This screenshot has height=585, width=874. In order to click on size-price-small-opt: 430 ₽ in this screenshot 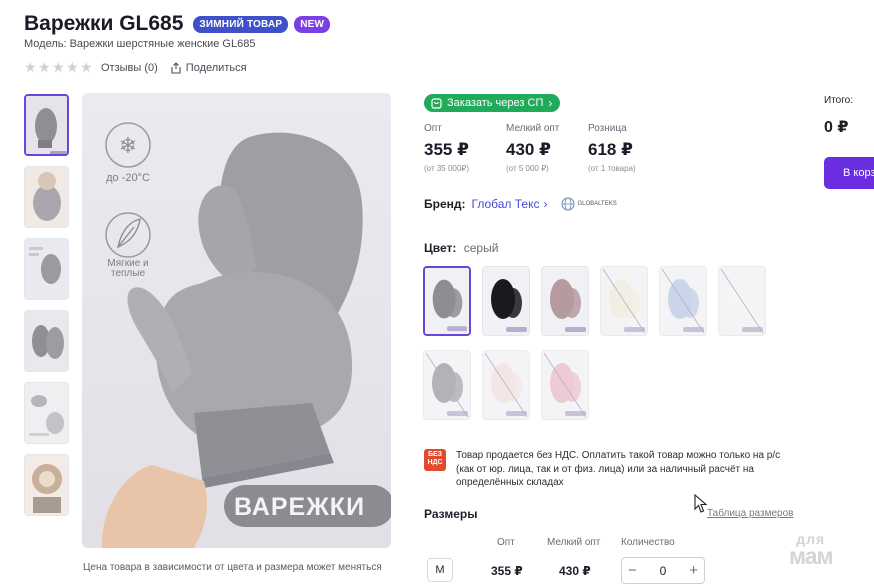, I will do `click(575, 571)`.